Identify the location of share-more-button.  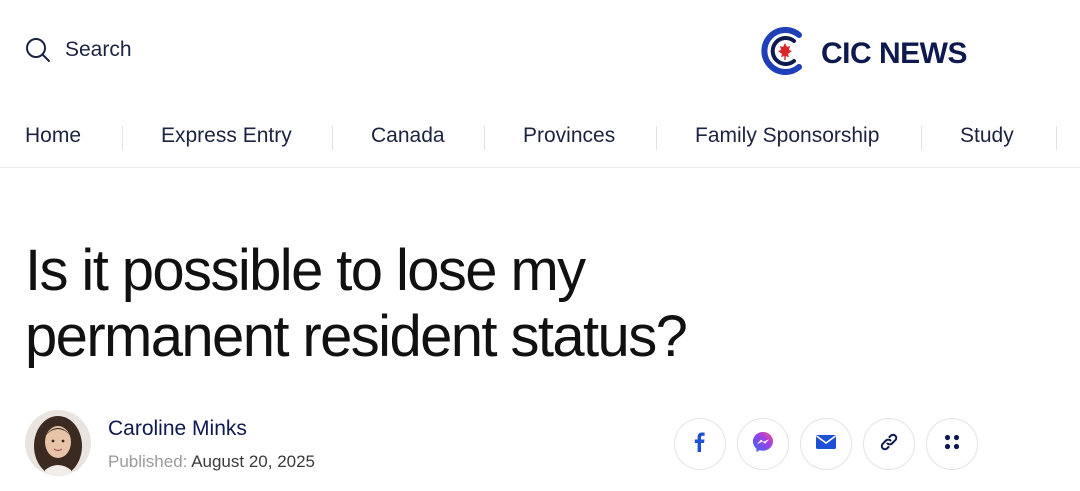
(952, 444).